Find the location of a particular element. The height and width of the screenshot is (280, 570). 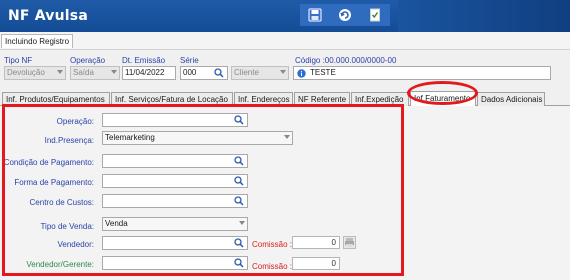

tipo-nf-select: Devolução is located at coordinates (35, 73).